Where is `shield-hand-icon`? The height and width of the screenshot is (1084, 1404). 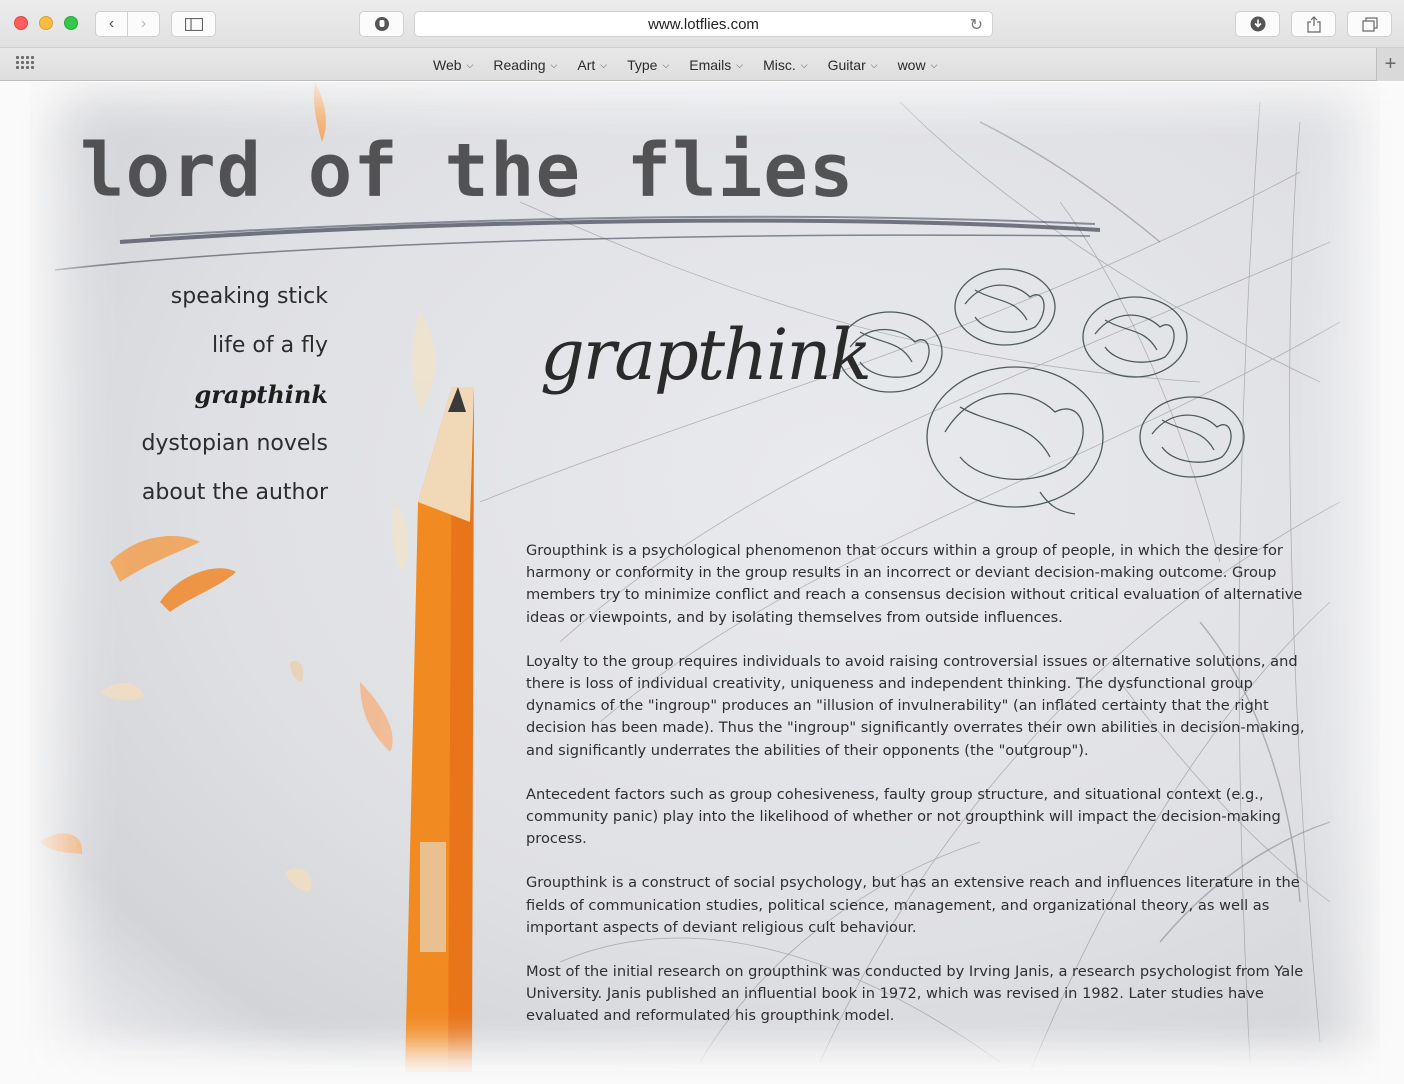 shield-hand-icon is located at coordinates (381, 24).